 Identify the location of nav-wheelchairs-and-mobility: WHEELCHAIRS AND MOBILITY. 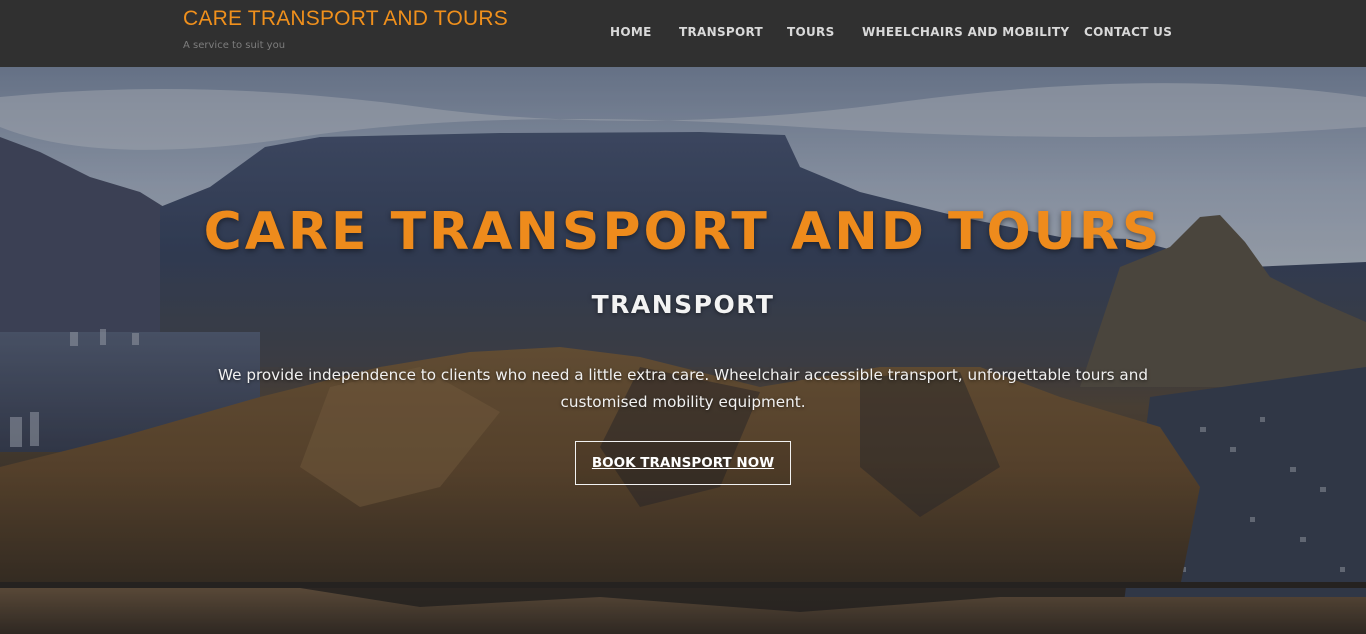
(965, 32).